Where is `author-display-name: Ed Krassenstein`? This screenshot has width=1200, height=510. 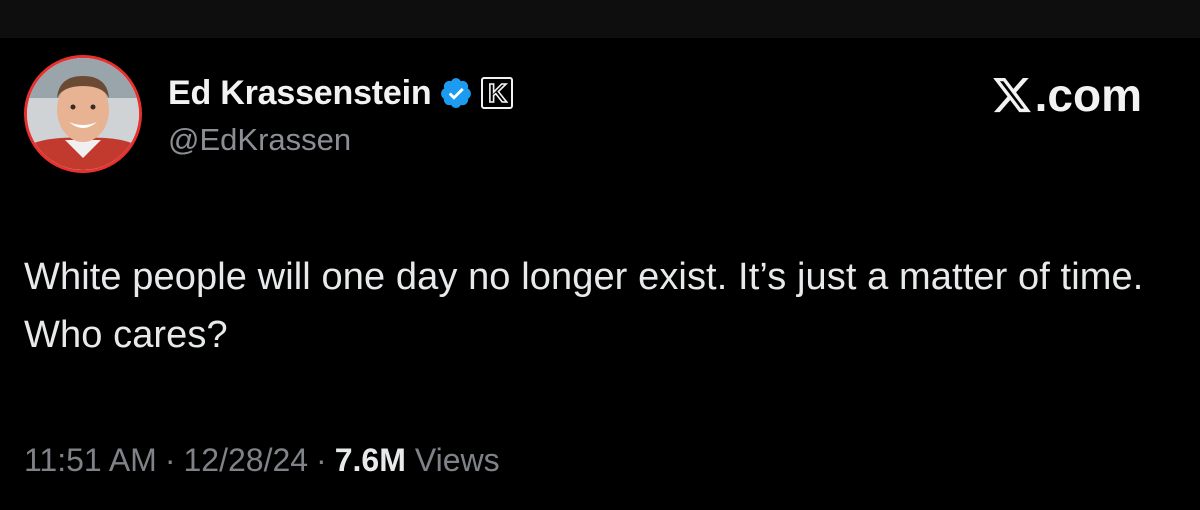
author-display-name: Ed Krassenstein is located at coordinates (300, 93).